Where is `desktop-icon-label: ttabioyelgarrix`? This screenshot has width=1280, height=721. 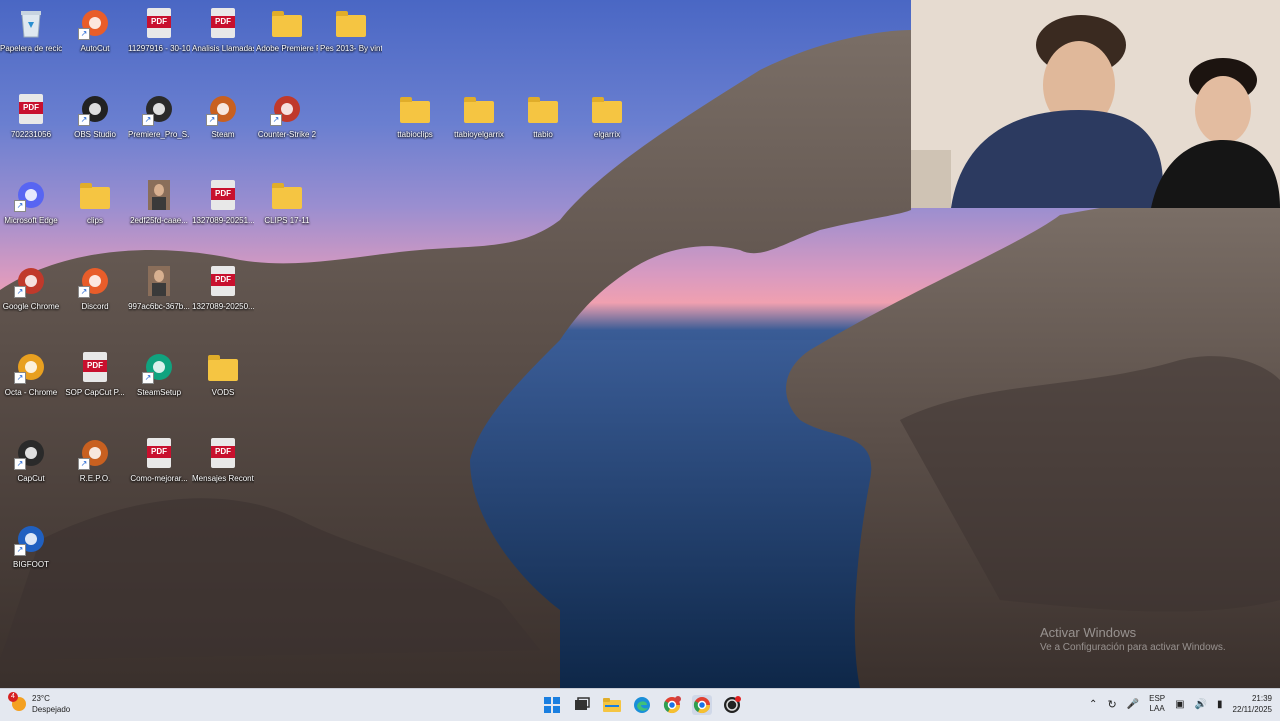 desktop-icon-label: ttabioyelgarrix is located at coordinates (479, 134).